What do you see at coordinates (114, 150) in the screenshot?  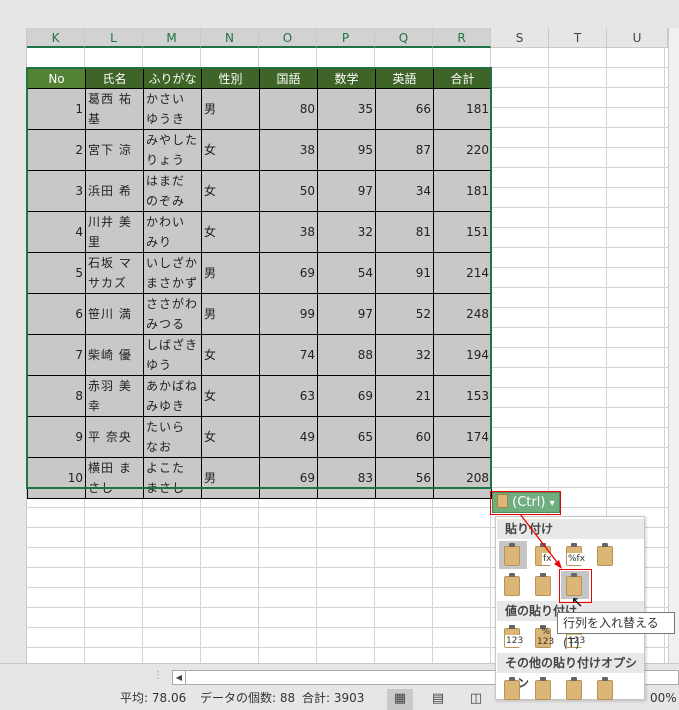 I see `table-cell: 宮下 涼` at bounding box center [114, 150].